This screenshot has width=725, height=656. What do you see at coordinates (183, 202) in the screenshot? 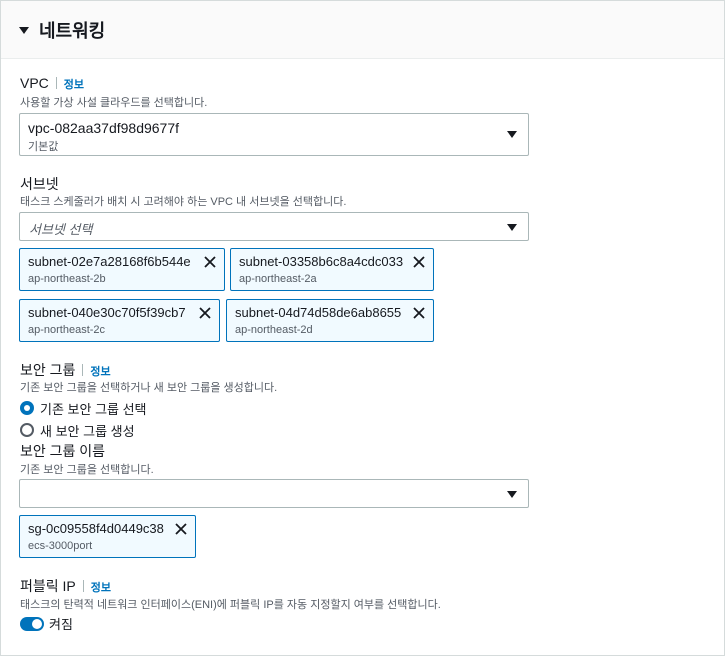
I see `subnet-description: 태스크 스케줄러가 배치 시 고려해야 하는 VPC 내 서브넷을 선택합니다.` at bounding box center [183, 202].